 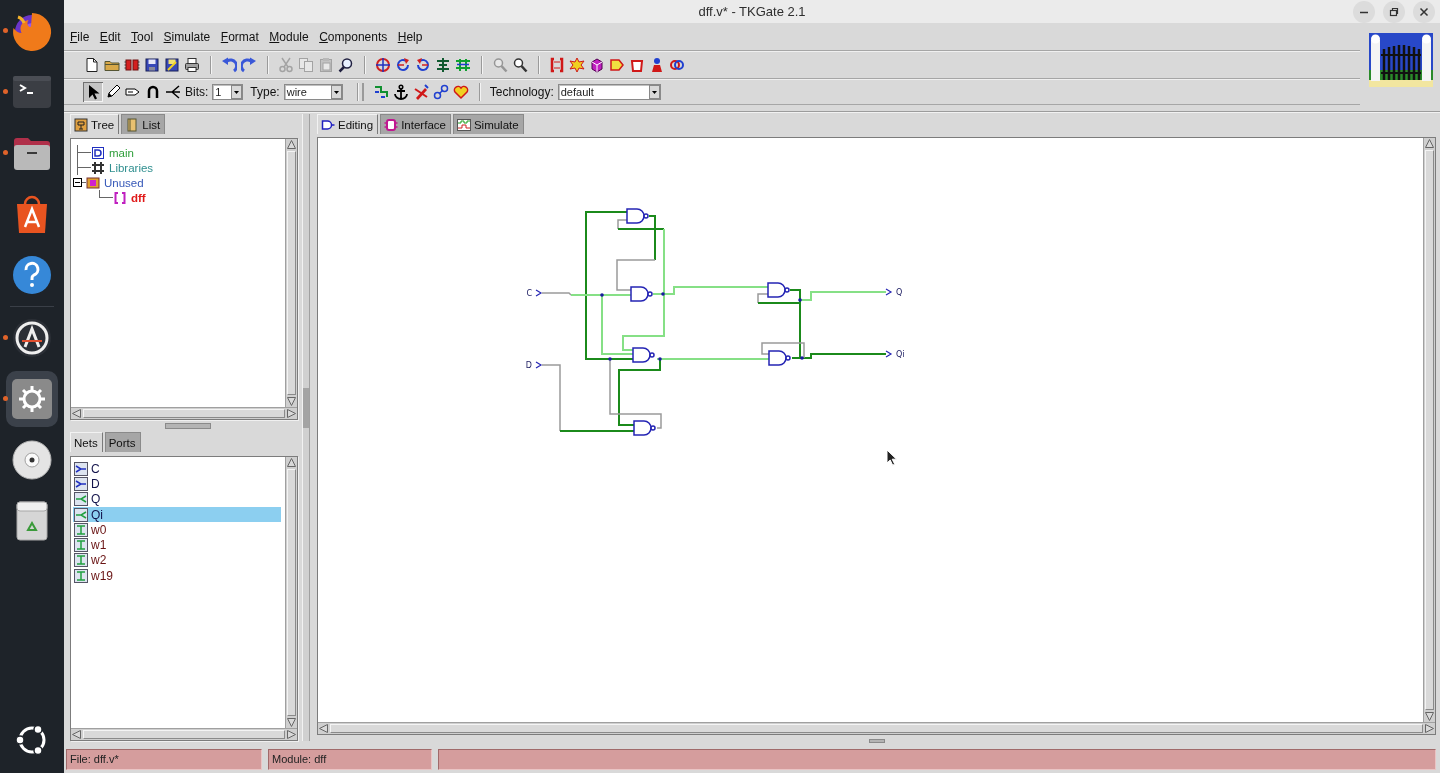 What do you see at coordinates (177, 576) in the screenshot?
I see `net-list-item: w19` at bounding box center [177, 576].